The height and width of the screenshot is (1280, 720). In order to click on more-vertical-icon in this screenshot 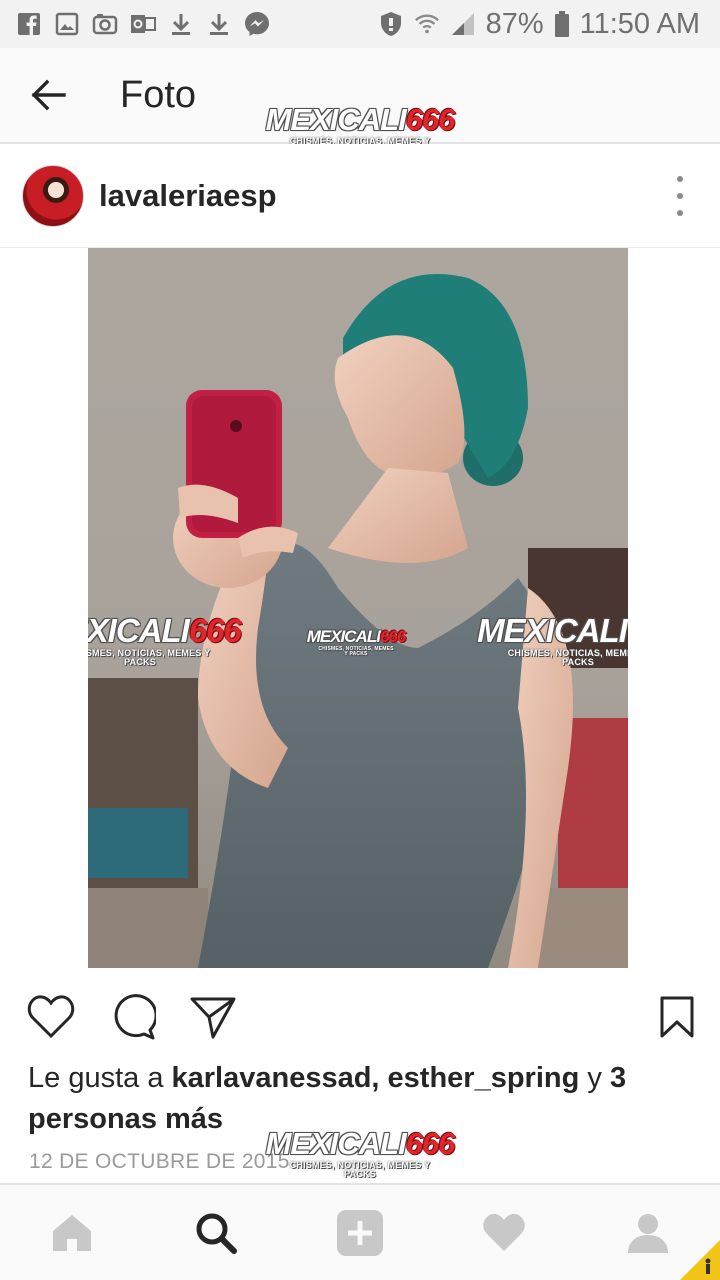, I will do `click(680, 179)`.